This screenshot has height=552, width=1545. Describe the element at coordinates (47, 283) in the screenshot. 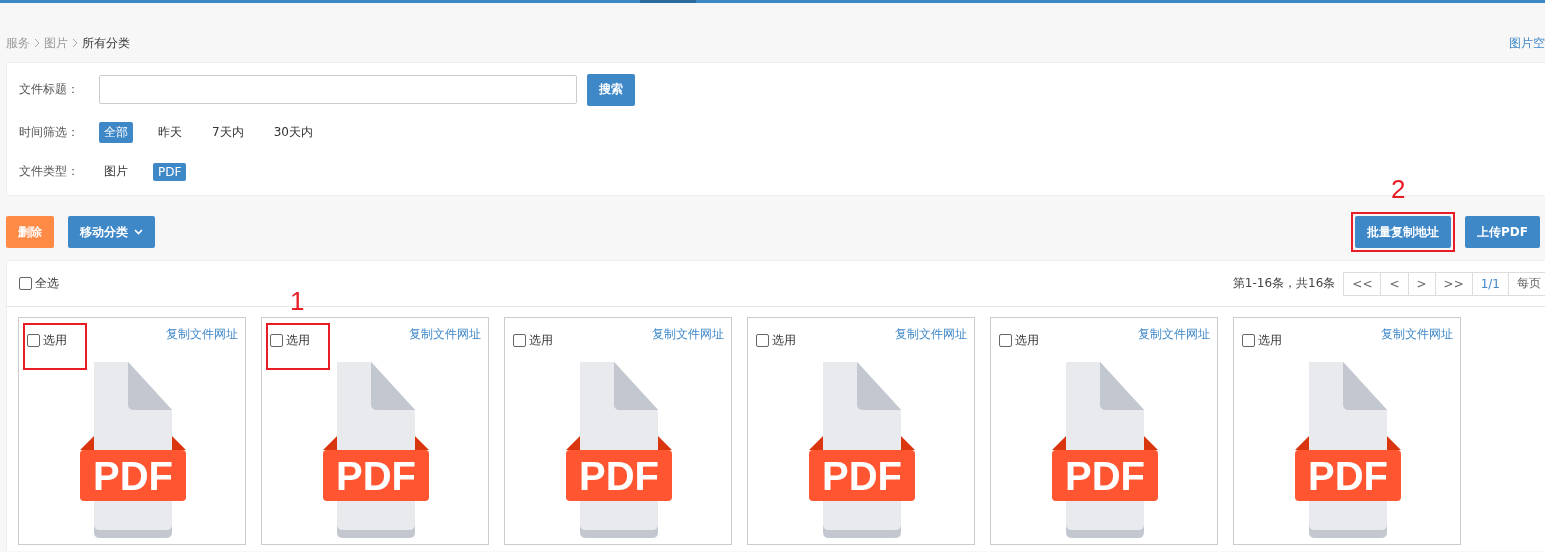

I see `checkbox-label: 全选` at that location.